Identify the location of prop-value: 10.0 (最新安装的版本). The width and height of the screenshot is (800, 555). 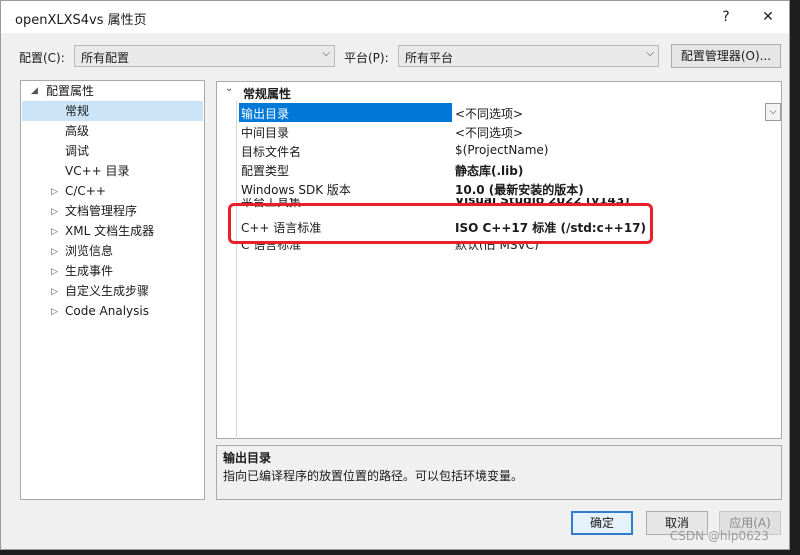
(519, 190).